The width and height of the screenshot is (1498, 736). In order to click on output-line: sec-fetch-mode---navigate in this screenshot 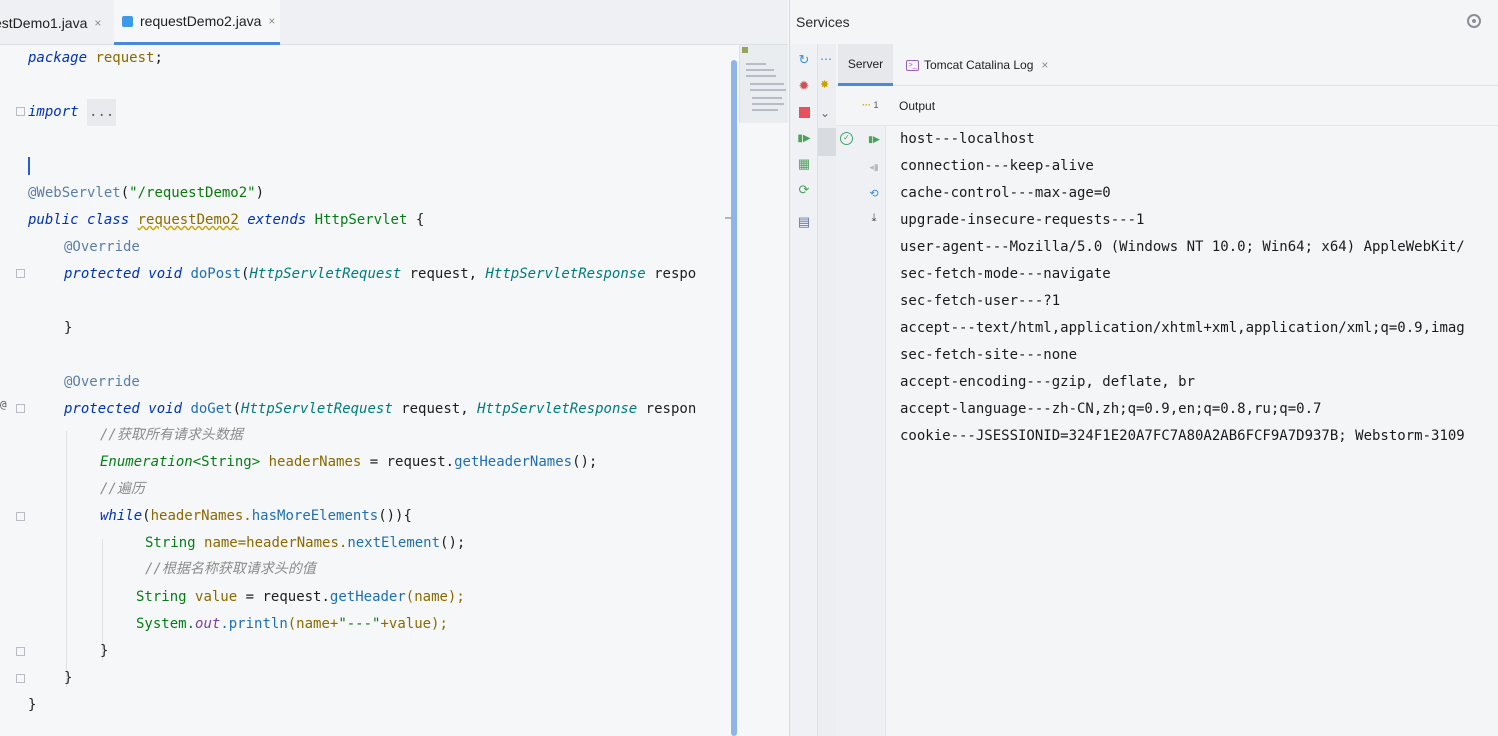, I will do `click(1005, 274)`.